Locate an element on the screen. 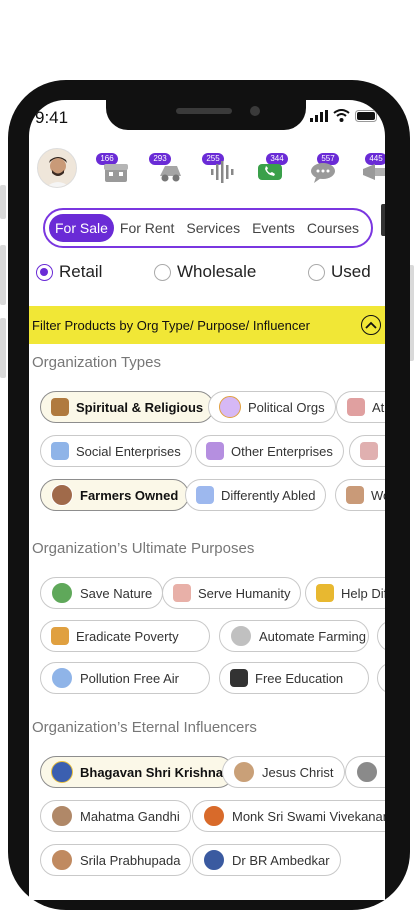  chip-label: Wo is located at coordinates (378, 495).